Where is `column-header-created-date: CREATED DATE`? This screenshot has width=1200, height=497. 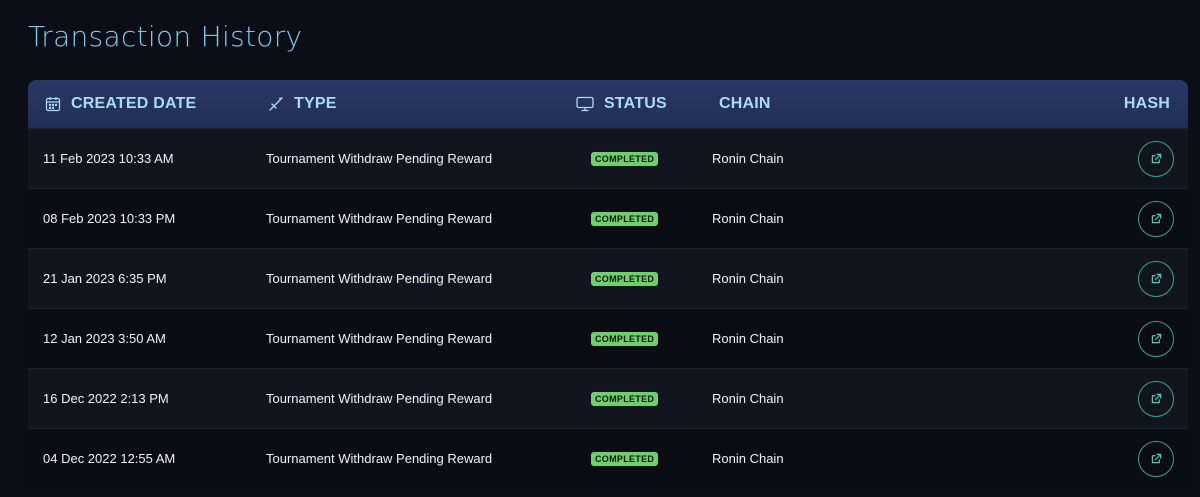 column-header-created-date: CREATED DATE is located at coordinates (120, 104).